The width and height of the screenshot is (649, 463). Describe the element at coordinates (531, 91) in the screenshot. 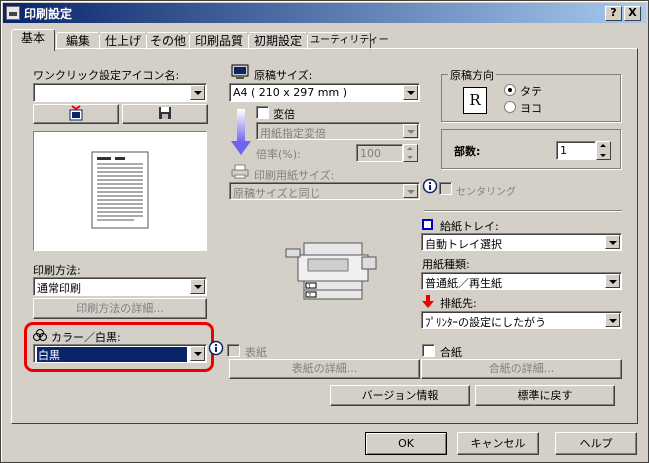

I see `portrait-label: タテ` at that location.